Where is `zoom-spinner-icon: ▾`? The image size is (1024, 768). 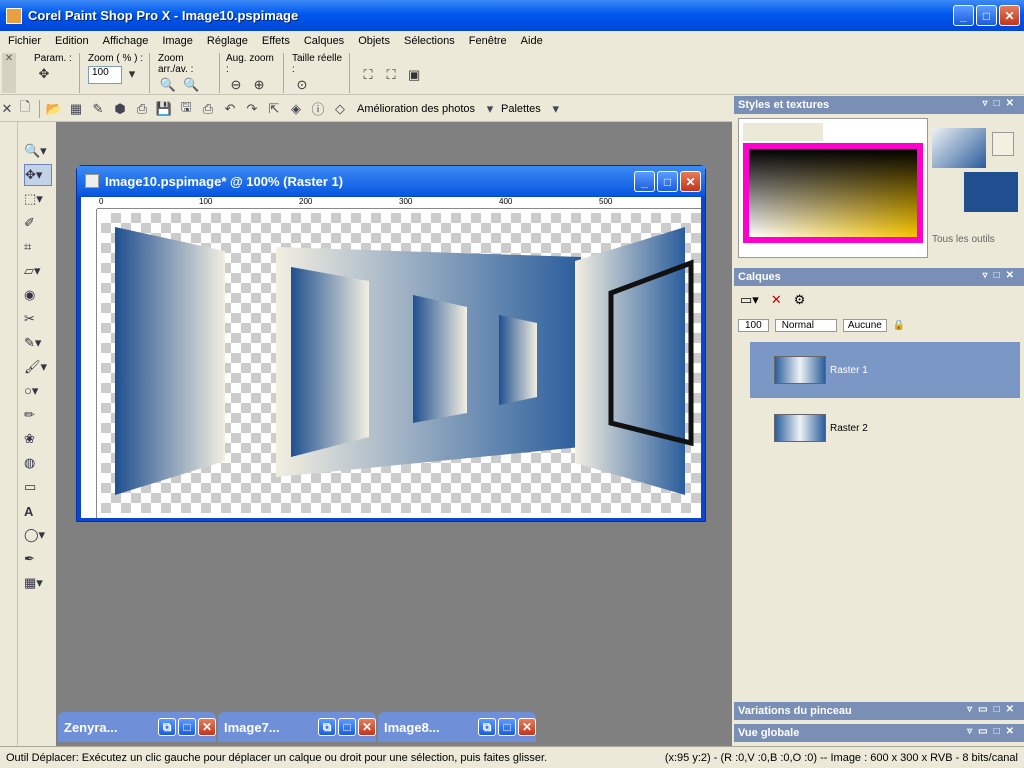 zoom-spinner-icon: ▾ is located at coordinates (132, 75).